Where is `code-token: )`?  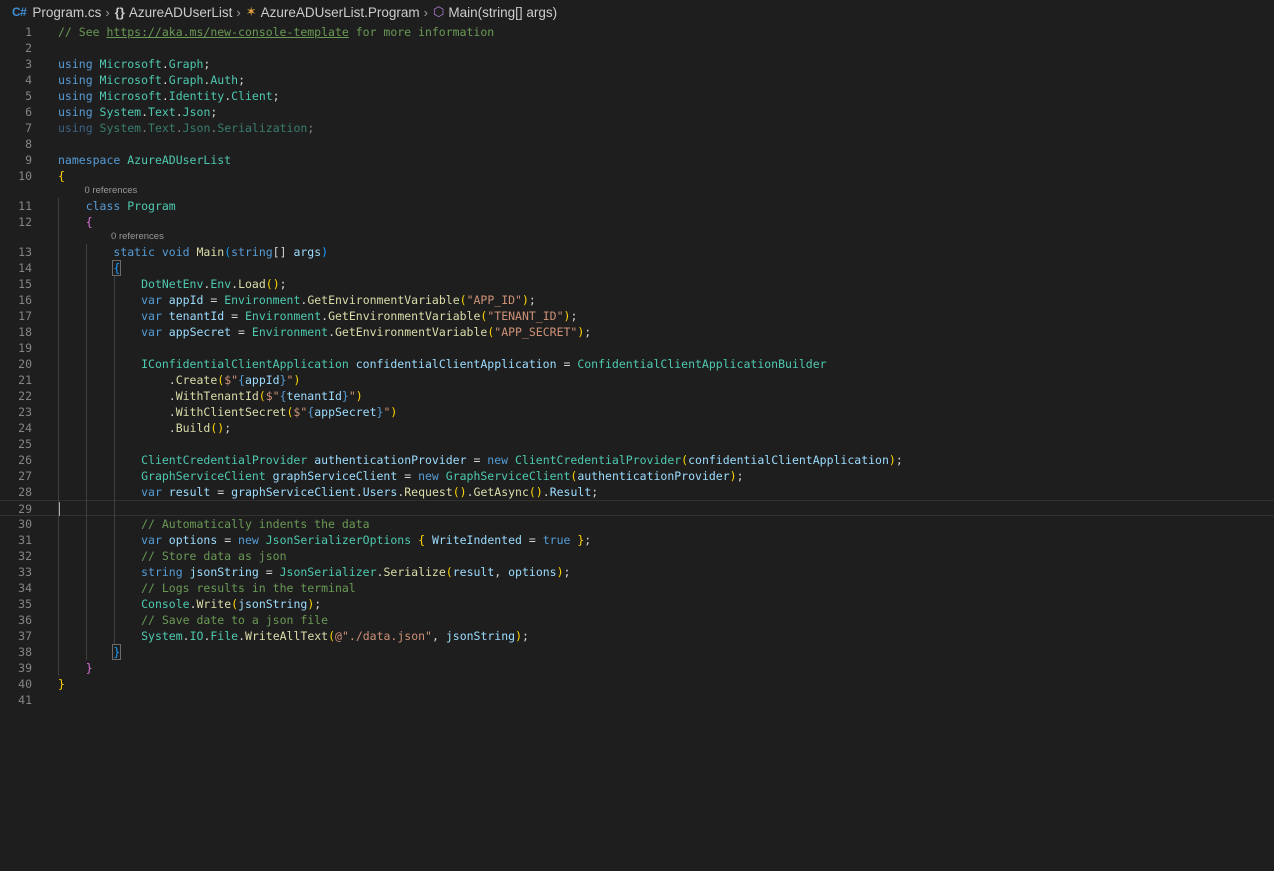
code-token: ) is located at coordinates (733, 476).